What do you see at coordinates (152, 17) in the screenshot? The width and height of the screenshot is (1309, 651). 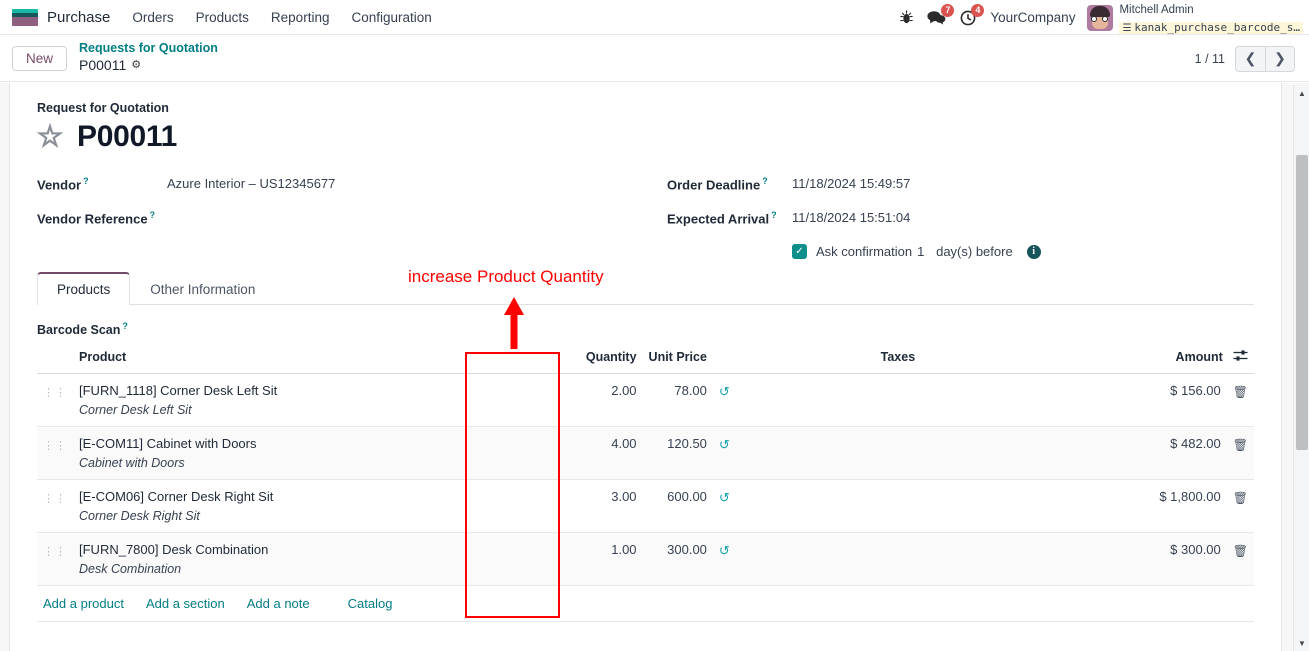 I see `menu-orders: Orders` at bounding box center [152, 17].